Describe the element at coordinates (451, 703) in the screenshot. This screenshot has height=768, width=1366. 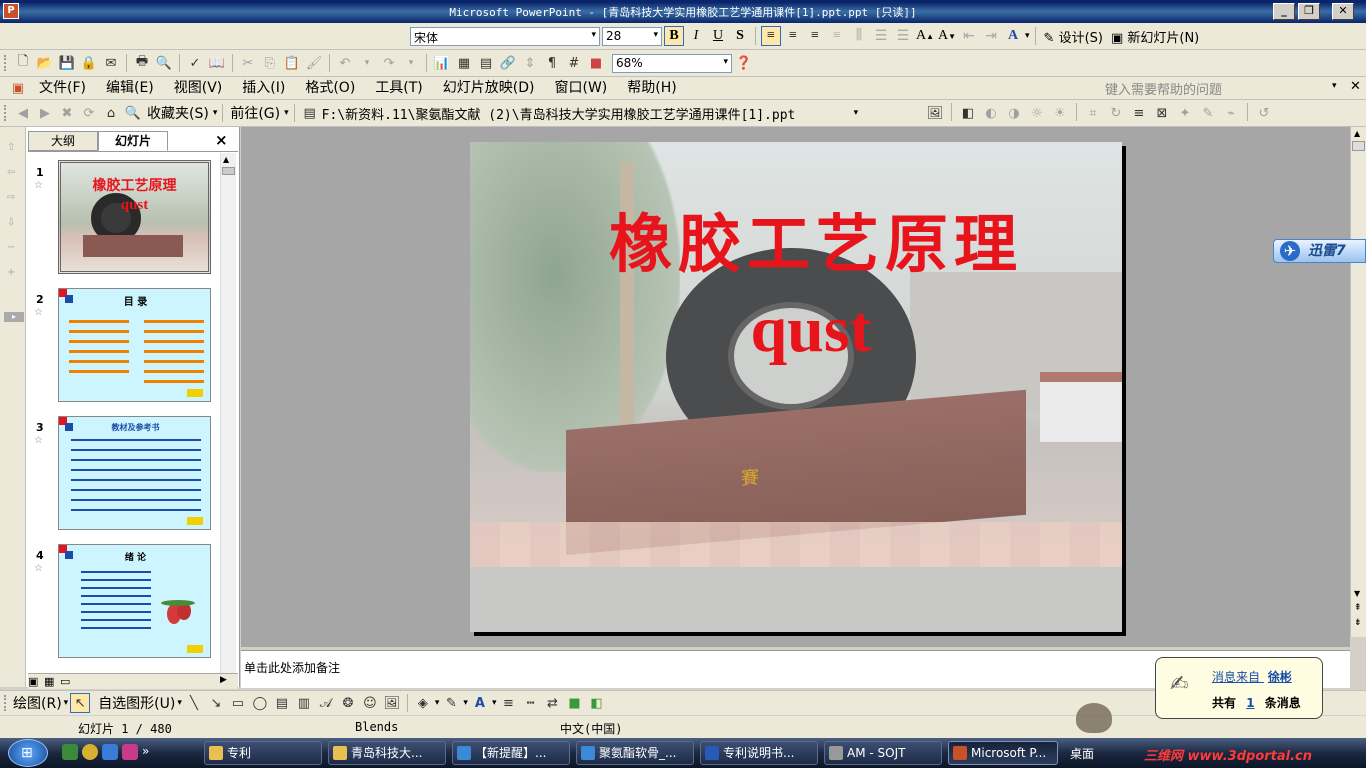
I see `line-color-icon: ✎` at that location.